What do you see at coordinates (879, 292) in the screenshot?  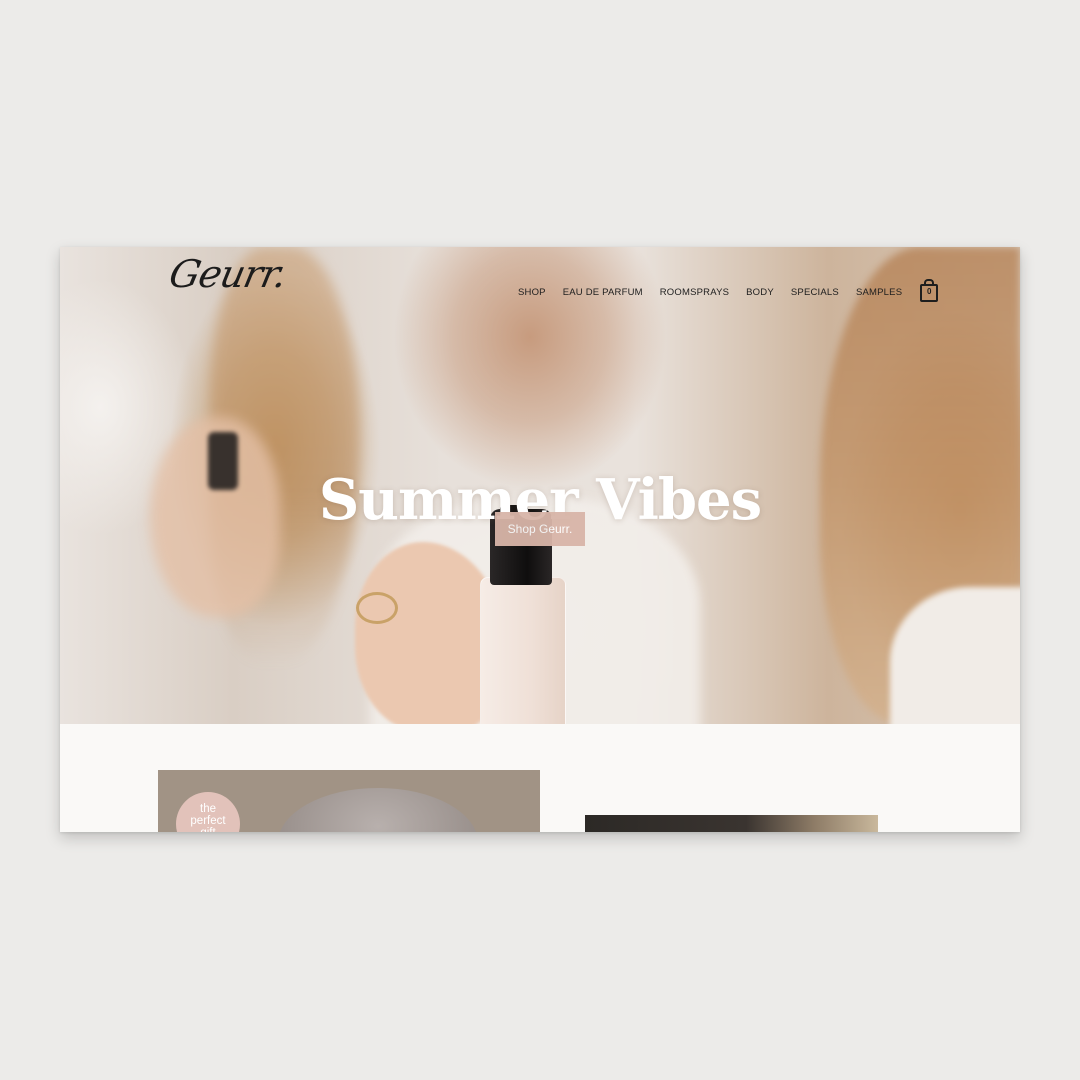 I see `nav-item-samples: SAMPLES` at bounding box center [879, 292].